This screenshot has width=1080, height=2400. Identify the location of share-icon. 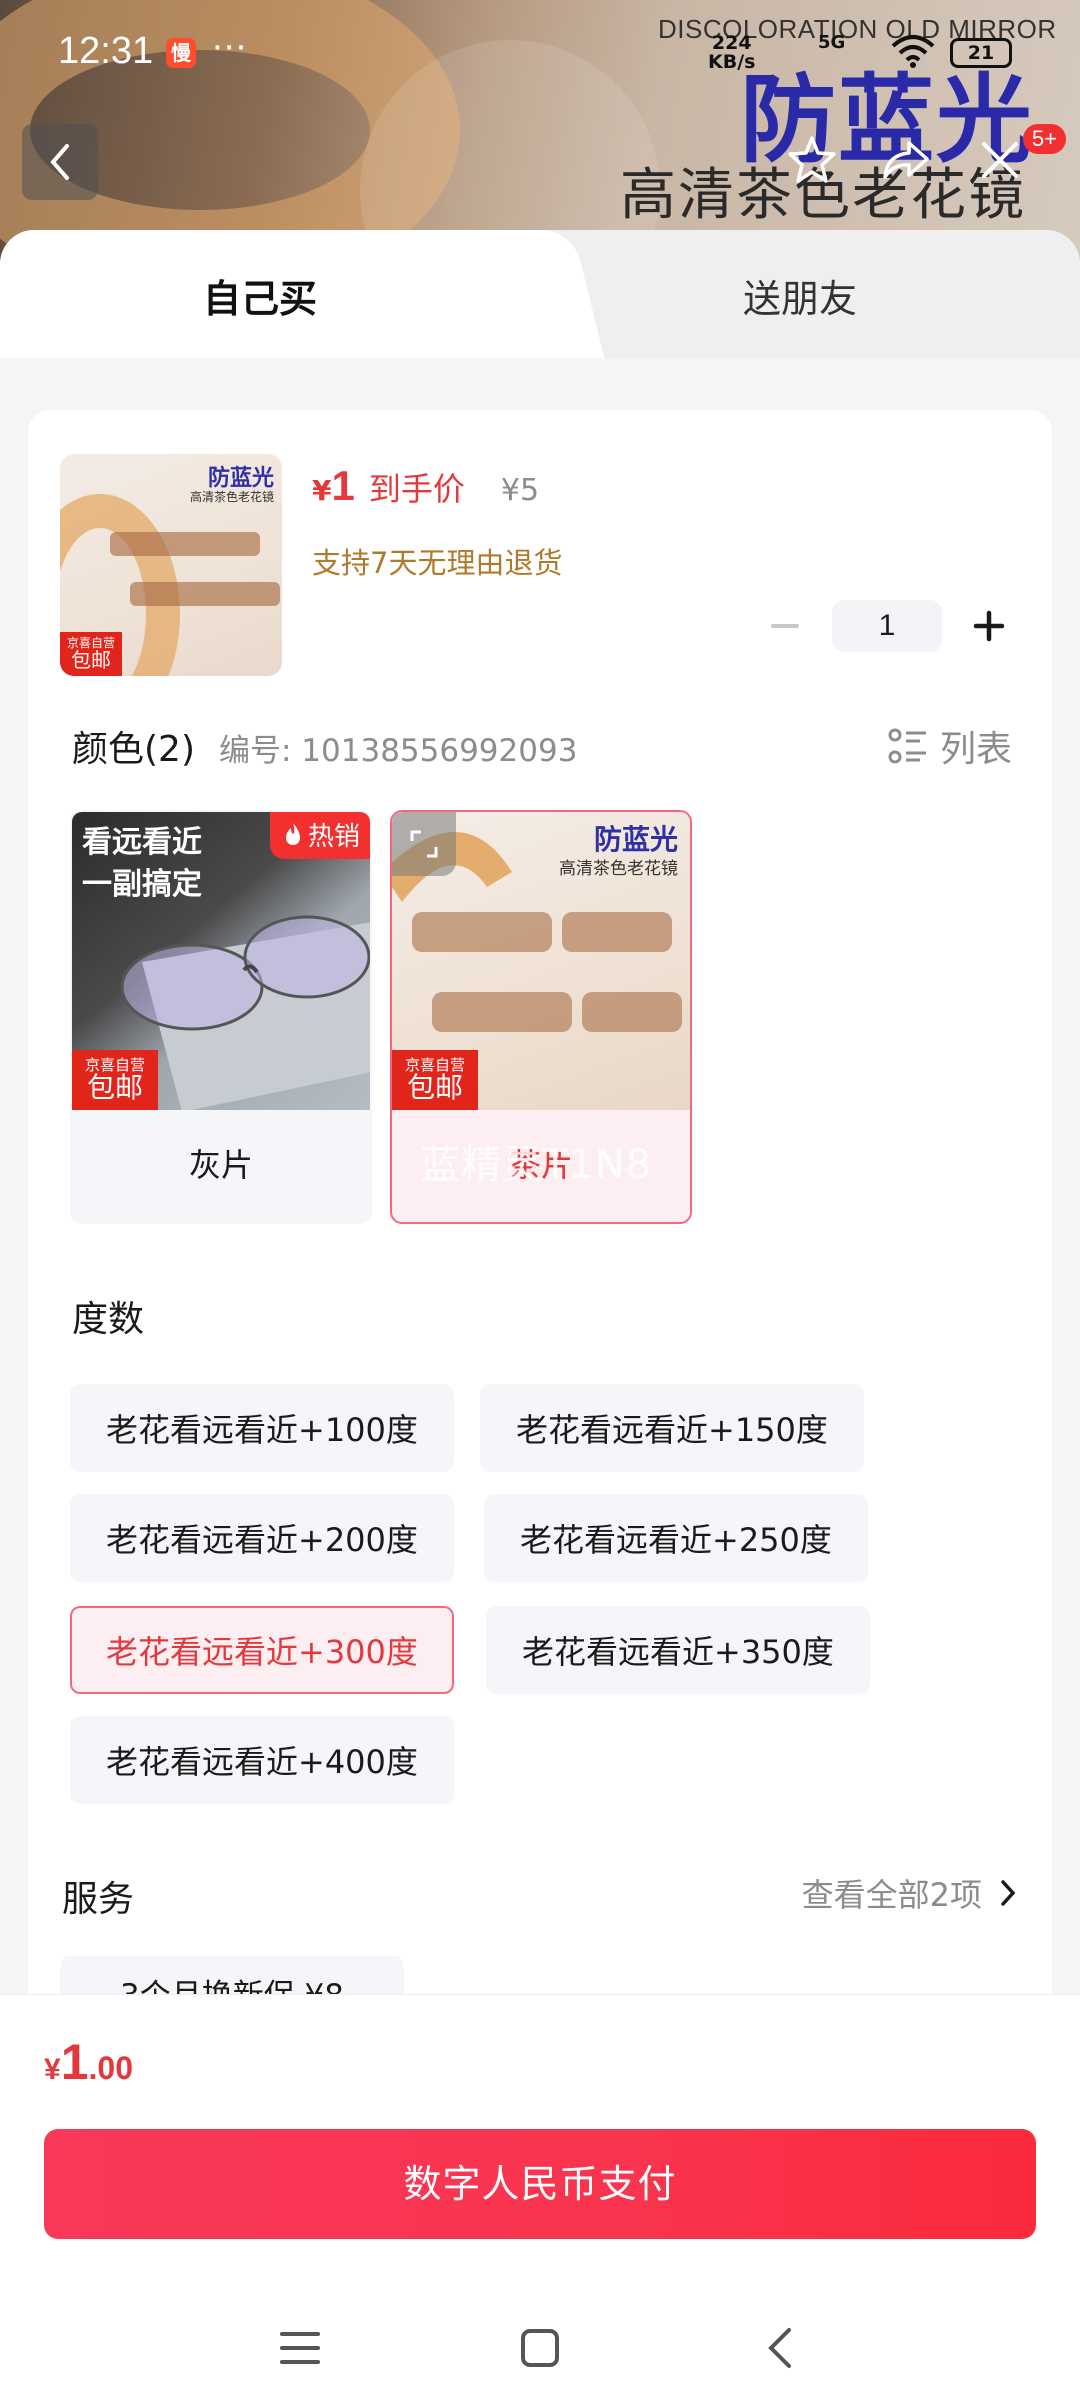
(906, 160).